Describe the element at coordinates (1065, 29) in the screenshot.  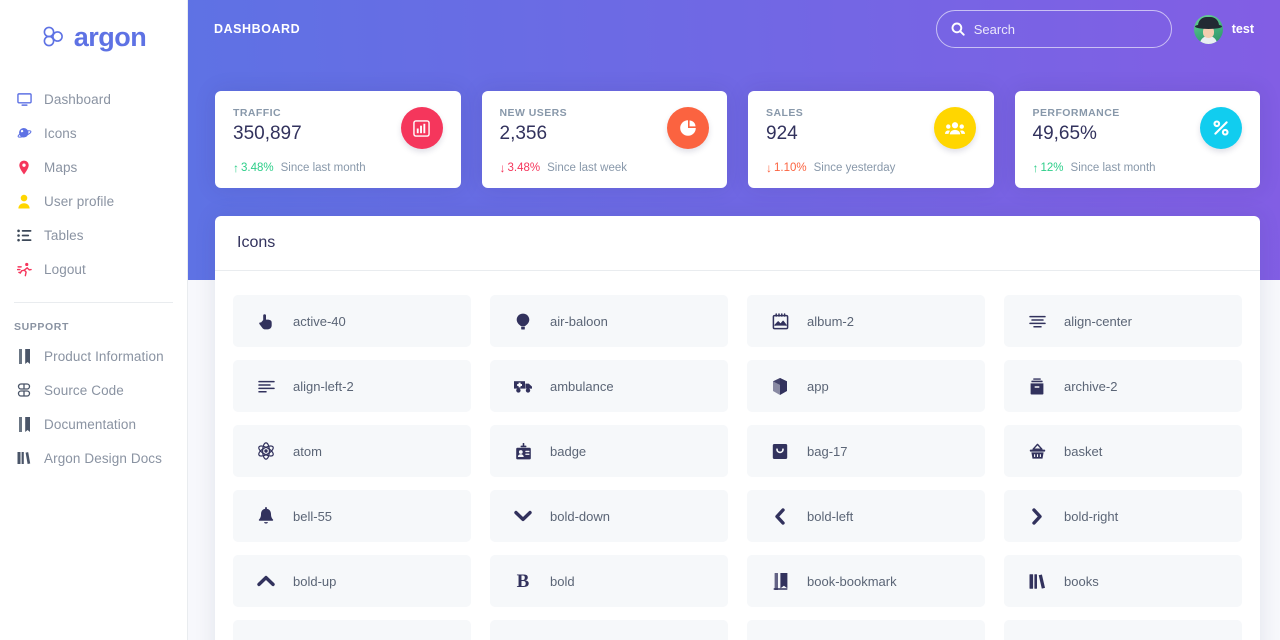
I see `search-input` at that location.